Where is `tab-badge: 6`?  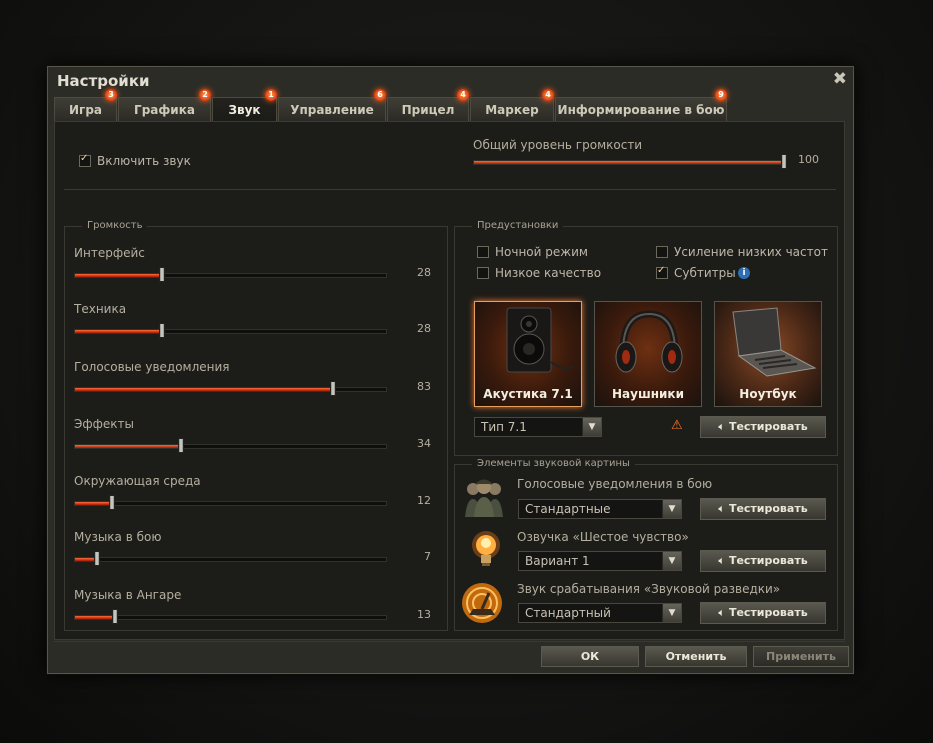
tab-badge: 6 is located at coordinates (380, 95).